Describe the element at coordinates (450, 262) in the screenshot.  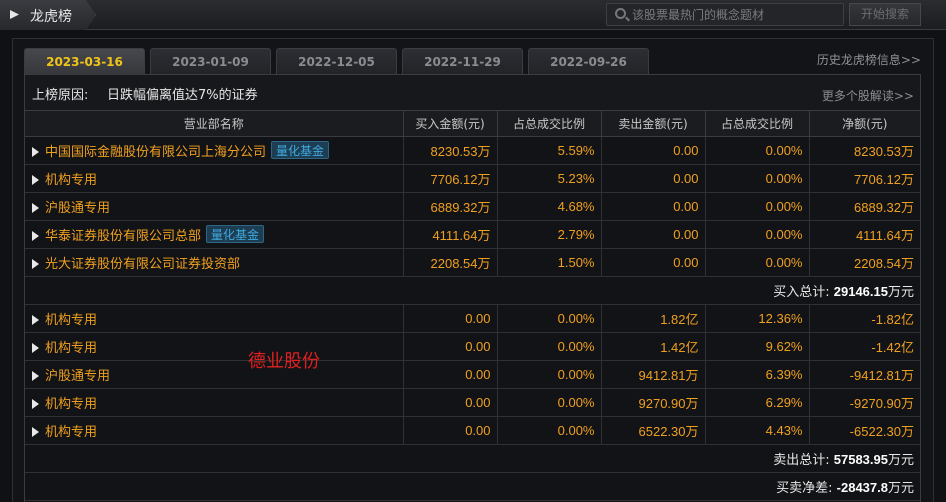
I see `buy-amount: 2208.54万` at that location.